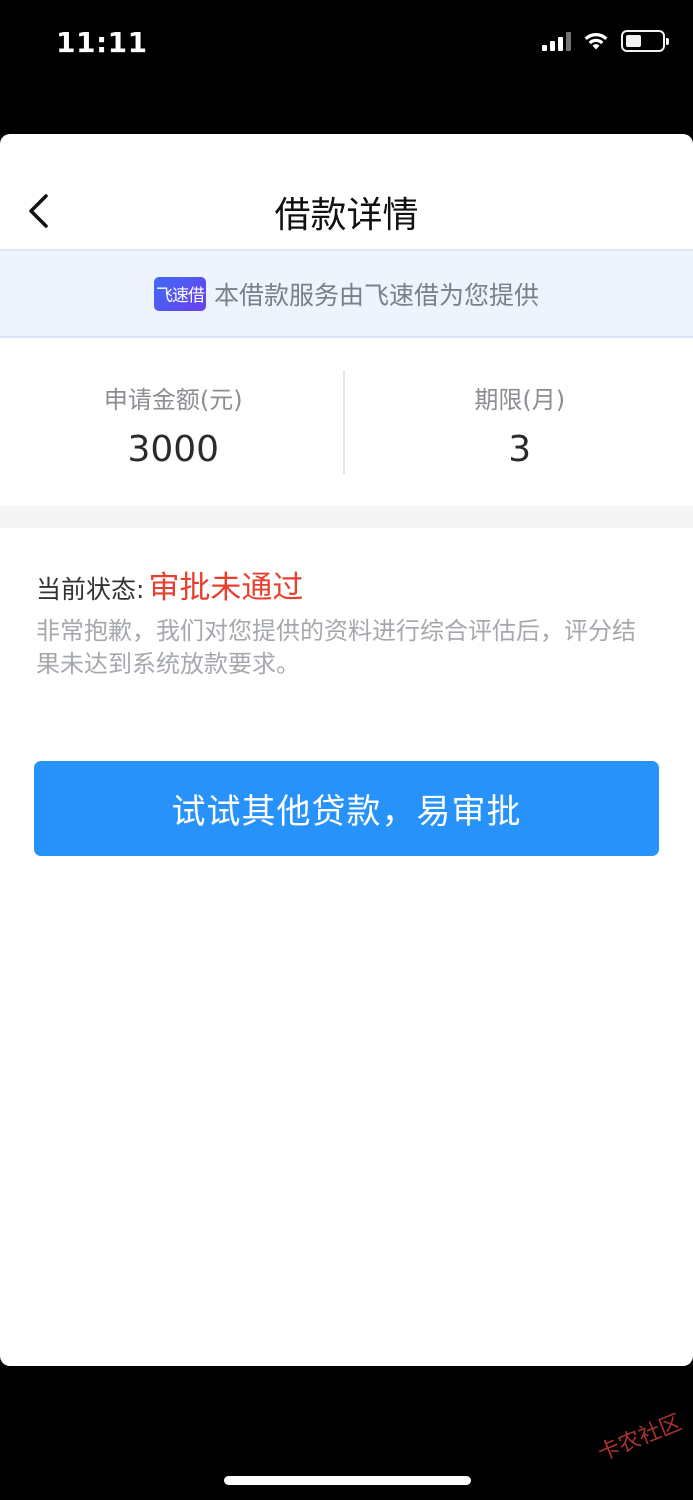 The width and height of the screenshot is (693, 1500). What do you see at coordinates (173, 449) in the screenshot?
I see `amount-value: 3000` at bounding box center [173, 449].